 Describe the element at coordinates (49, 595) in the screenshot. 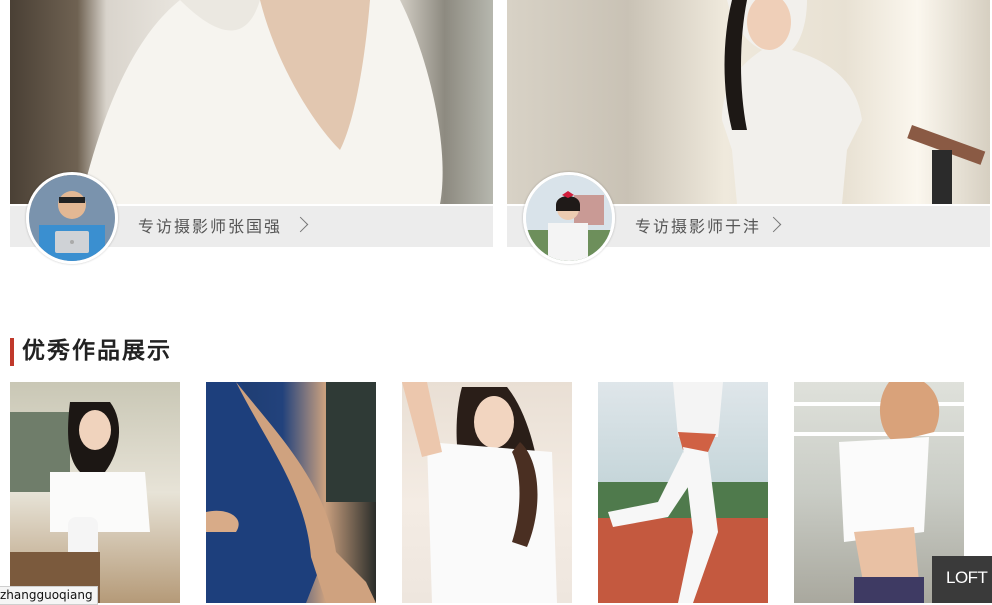

I see `status-tooltip: zhangguoqiang` at that location.